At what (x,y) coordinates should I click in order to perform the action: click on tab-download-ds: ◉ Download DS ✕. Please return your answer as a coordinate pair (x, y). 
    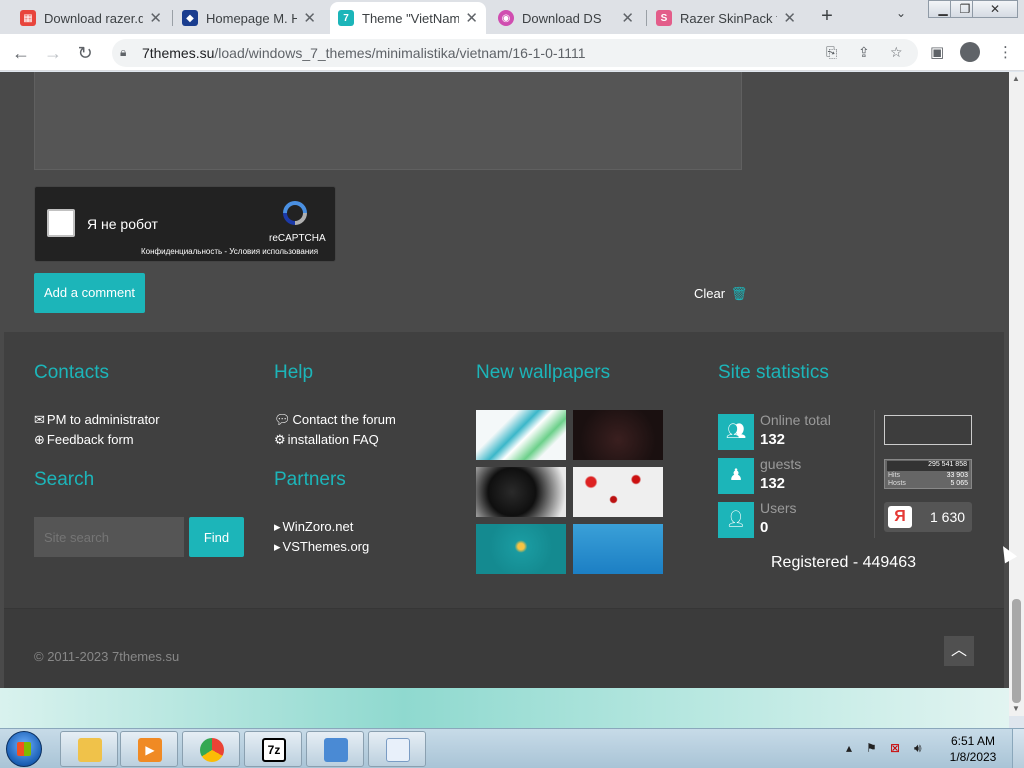
    Looking at the image, I should click on (566, 18).